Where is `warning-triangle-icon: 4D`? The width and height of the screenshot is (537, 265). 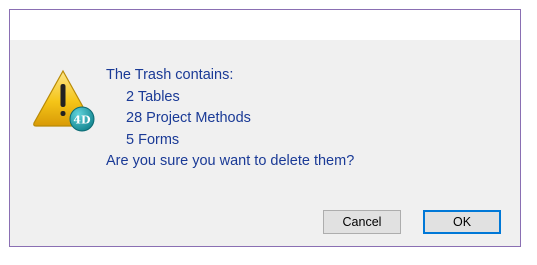 warning-triangle-icon: 4D is located at coordinates (64, 100).